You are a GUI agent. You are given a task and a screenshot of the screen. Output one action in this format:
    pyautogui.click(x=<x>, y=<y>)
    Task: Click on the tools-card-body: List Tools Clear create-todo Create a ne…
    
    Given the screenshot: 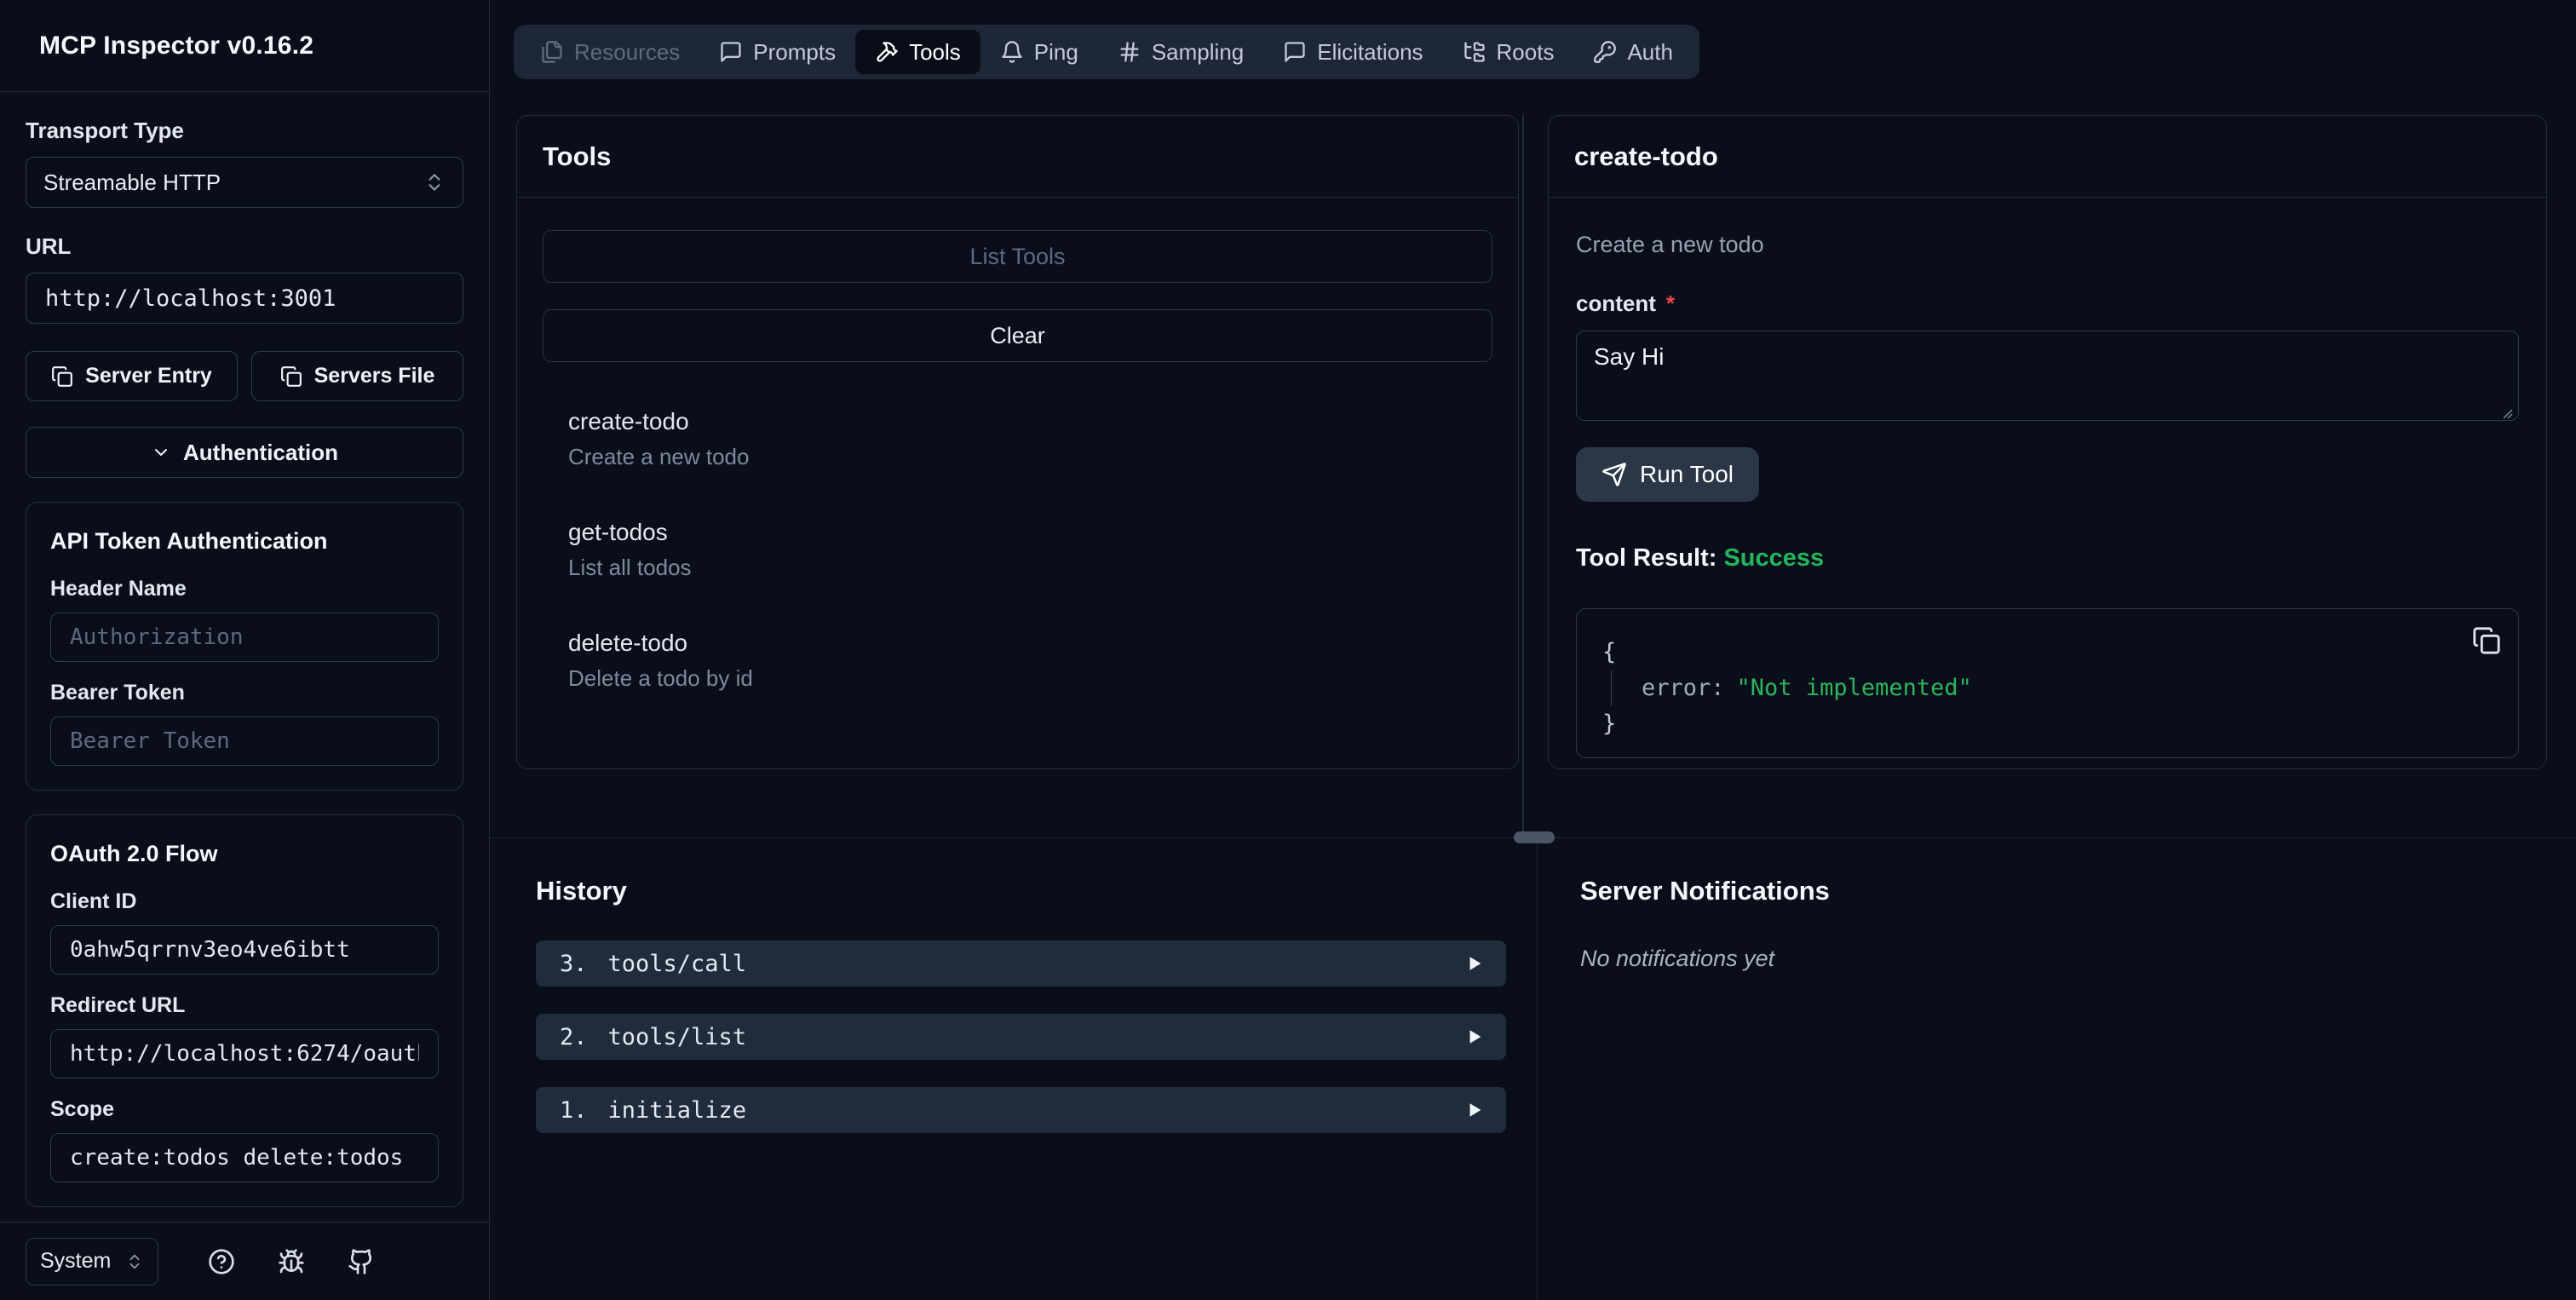 What is the action you would take?
    pyautogui.click(x=1018, y=445)
    